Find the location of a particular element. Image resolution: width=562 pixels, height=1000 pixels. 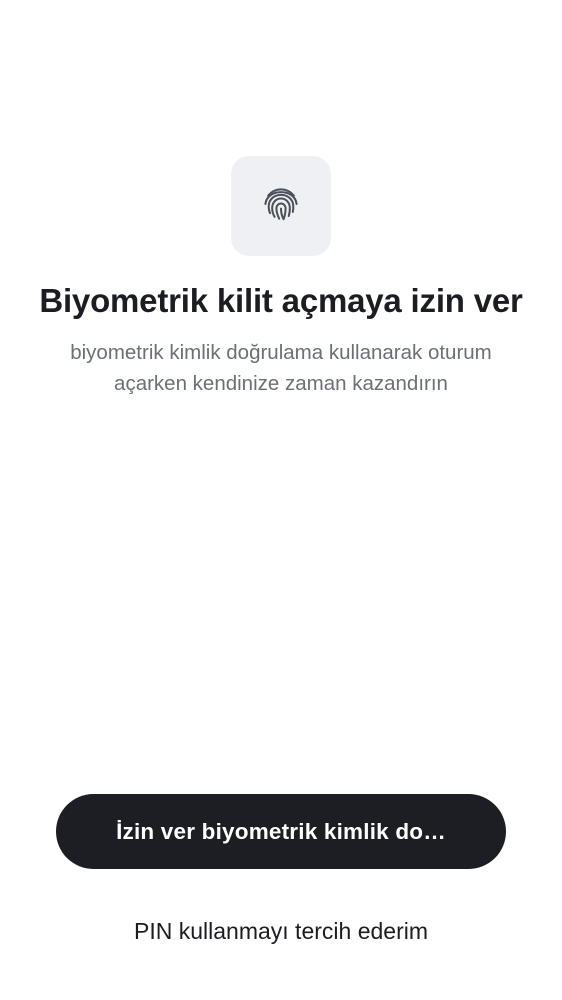

fingerprint-icon is located at coordinates (281, 206).